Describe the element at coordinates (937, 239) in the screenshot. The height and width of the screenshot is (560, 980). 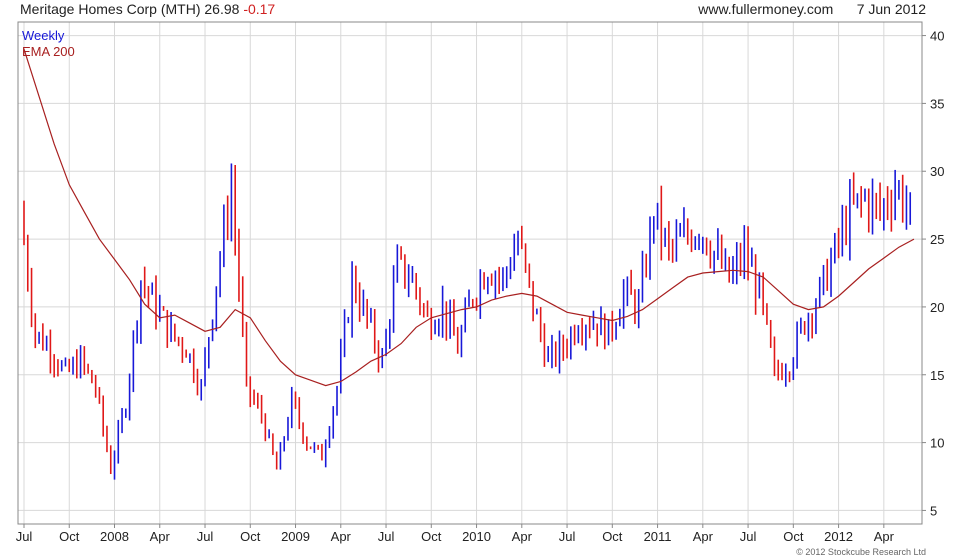
I see `y-tick-label-25: 25` at that location.